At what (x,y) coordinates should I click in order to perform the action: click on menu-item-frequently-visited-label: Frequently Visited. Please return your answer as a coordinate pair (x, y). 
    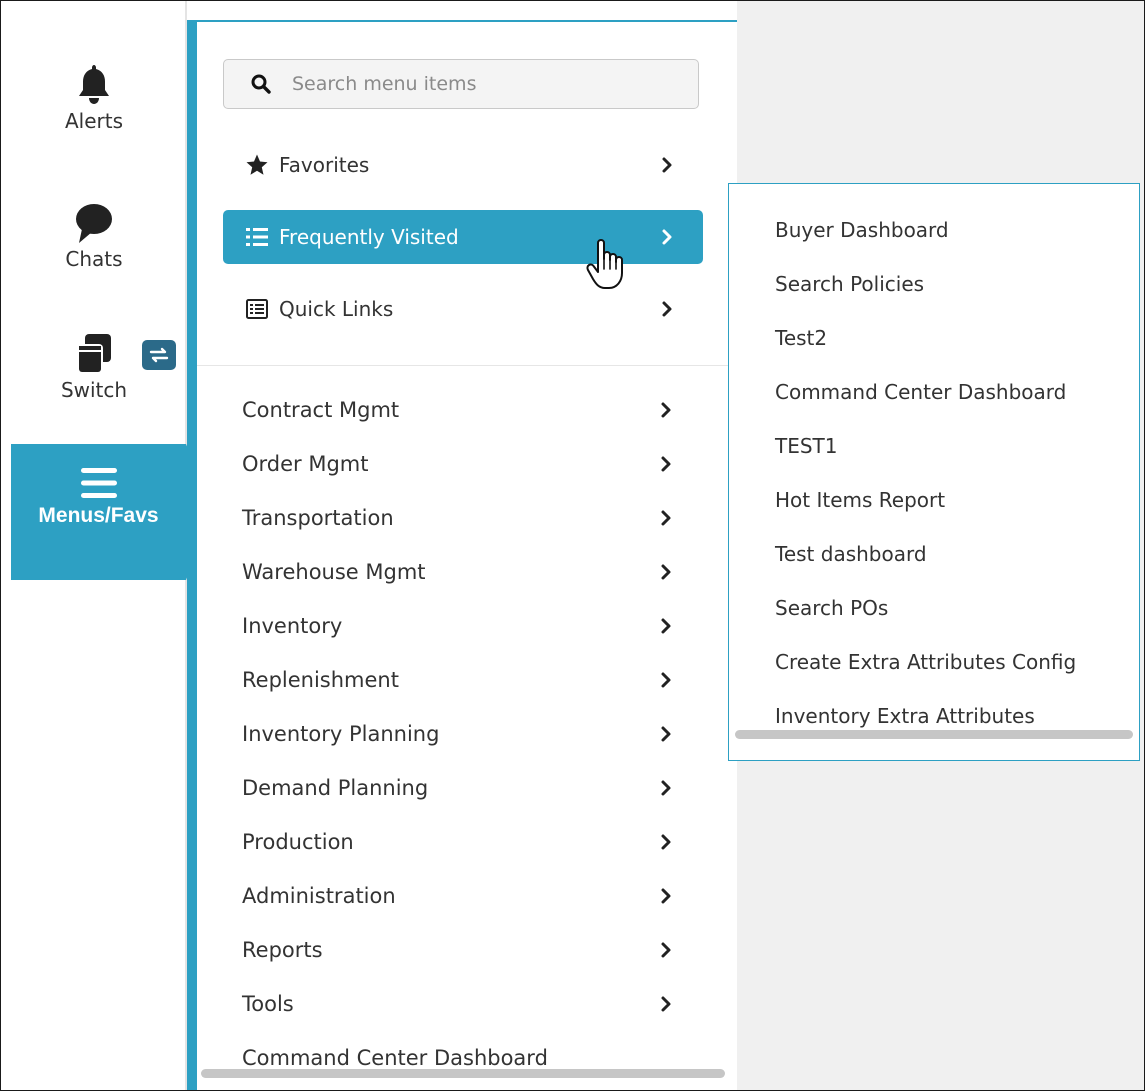
    Looking at the image, I should click on (369, 237).